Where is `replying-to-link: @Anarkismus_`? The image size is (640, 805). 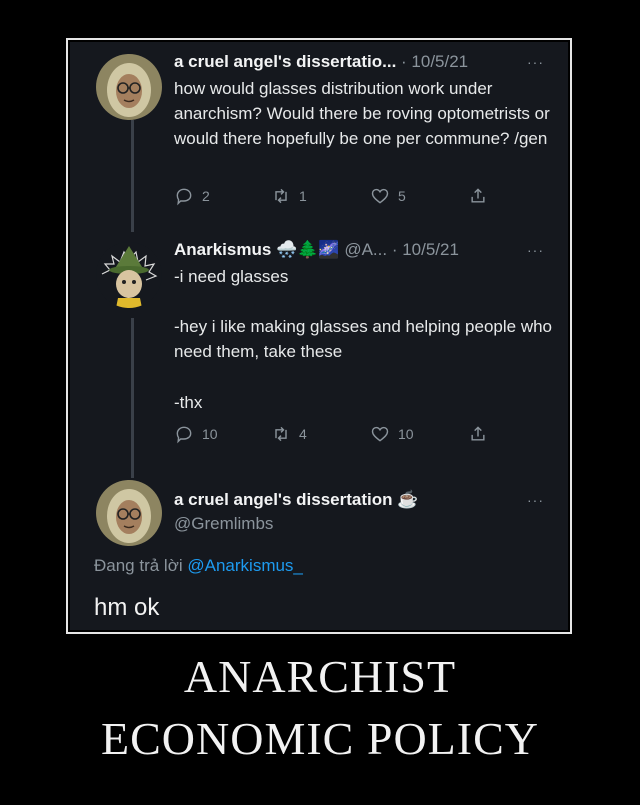 replying-to-link: @Anarkismus_ is located at coordinates (245, 565).